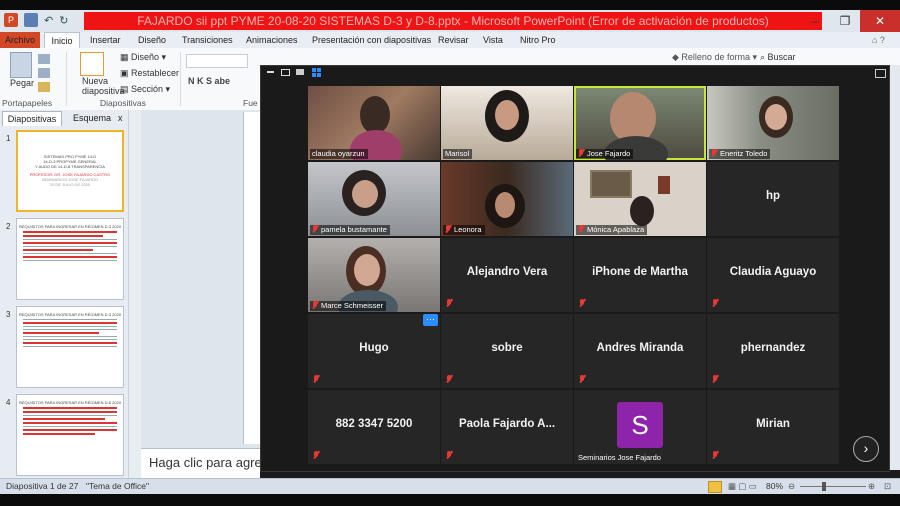 Image resolution: width=900 pixels, height=506 pixels. Describe the element at coordinates (507, 351) in the screenshot. I see `participant-tile: sobre` at that location.